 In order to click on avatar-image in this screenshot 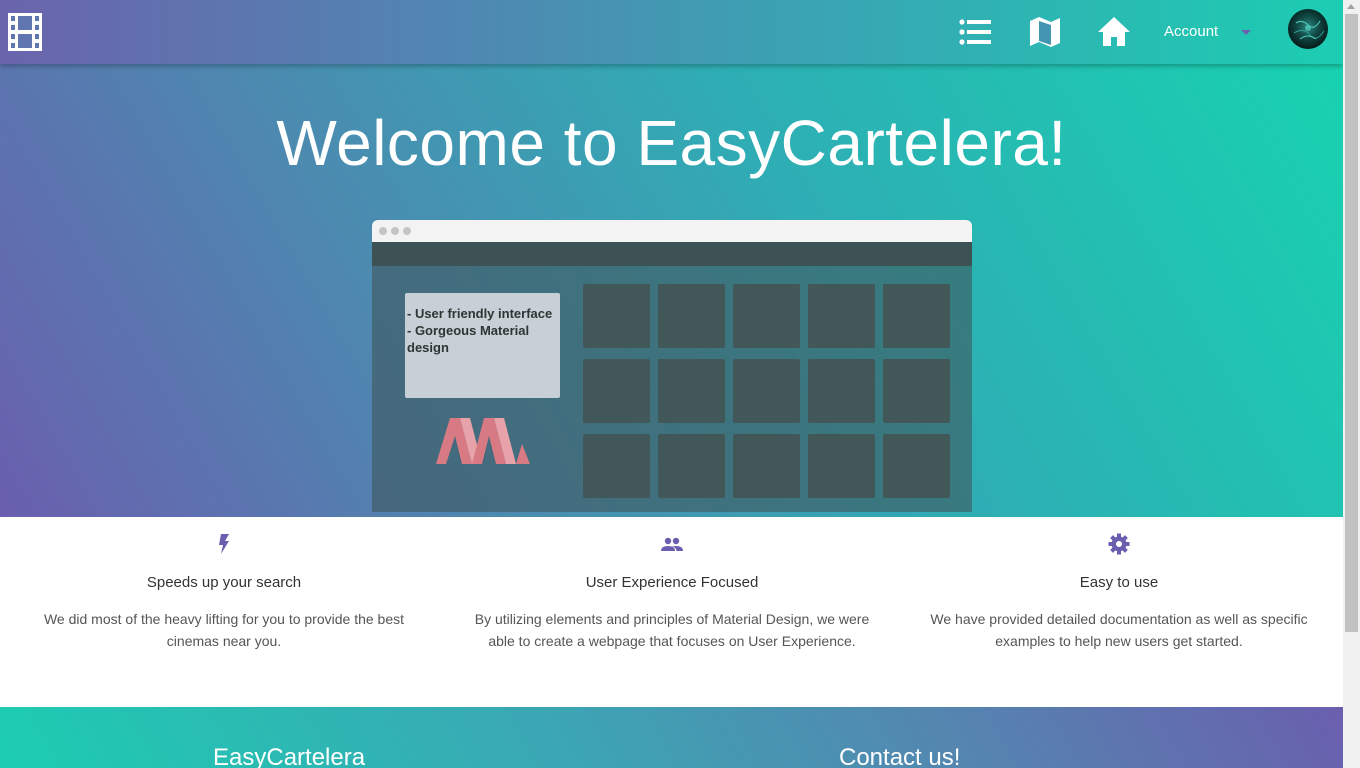, I will do `click(1309, 30)`.